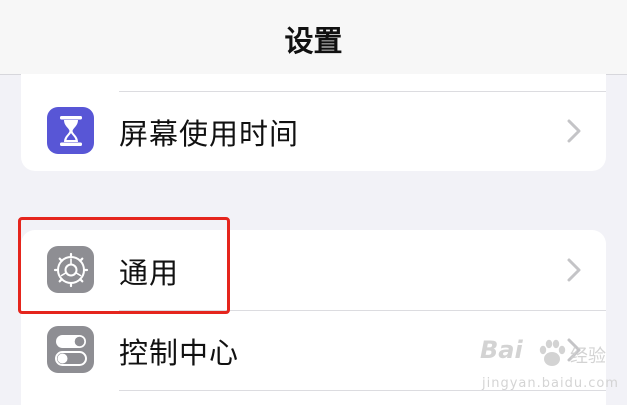 Image resolution: width=627 pixels, height=405 pixels. What do you see at coordinates (313, 41) in the screenshot?
I see `page-title: 设置` at bounding box center [313, 41].